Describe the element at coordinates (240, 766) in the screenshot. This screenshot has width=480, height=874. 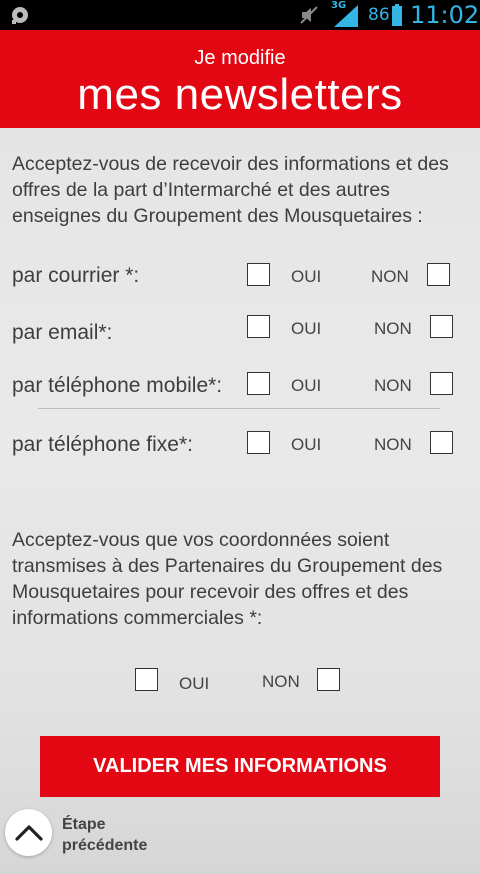
I see `validate-button: VALIDER MES INFORMATIONS` at that location.